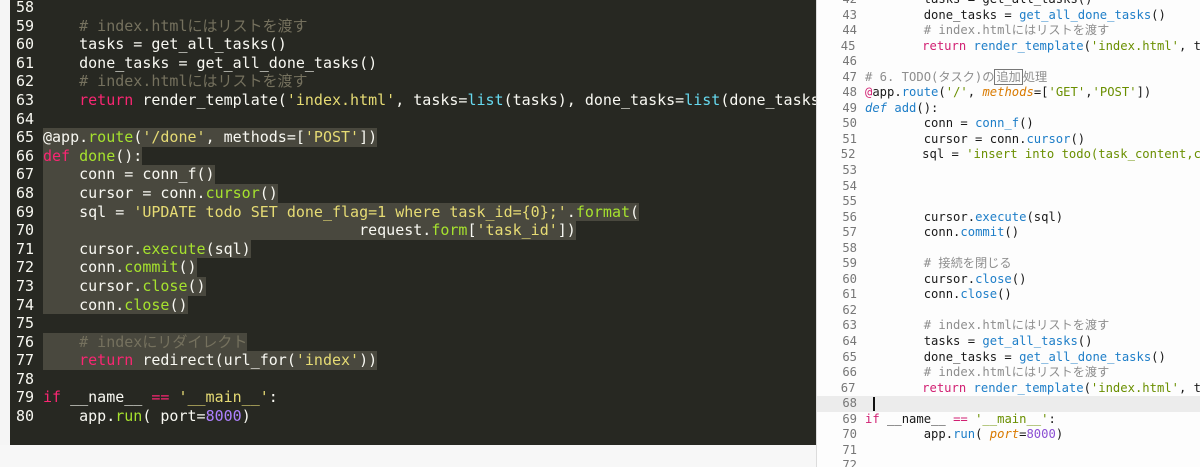  Describe the element at coordinates (413, 119) in the screenshot. I see `left-code-line: 64` at that location.